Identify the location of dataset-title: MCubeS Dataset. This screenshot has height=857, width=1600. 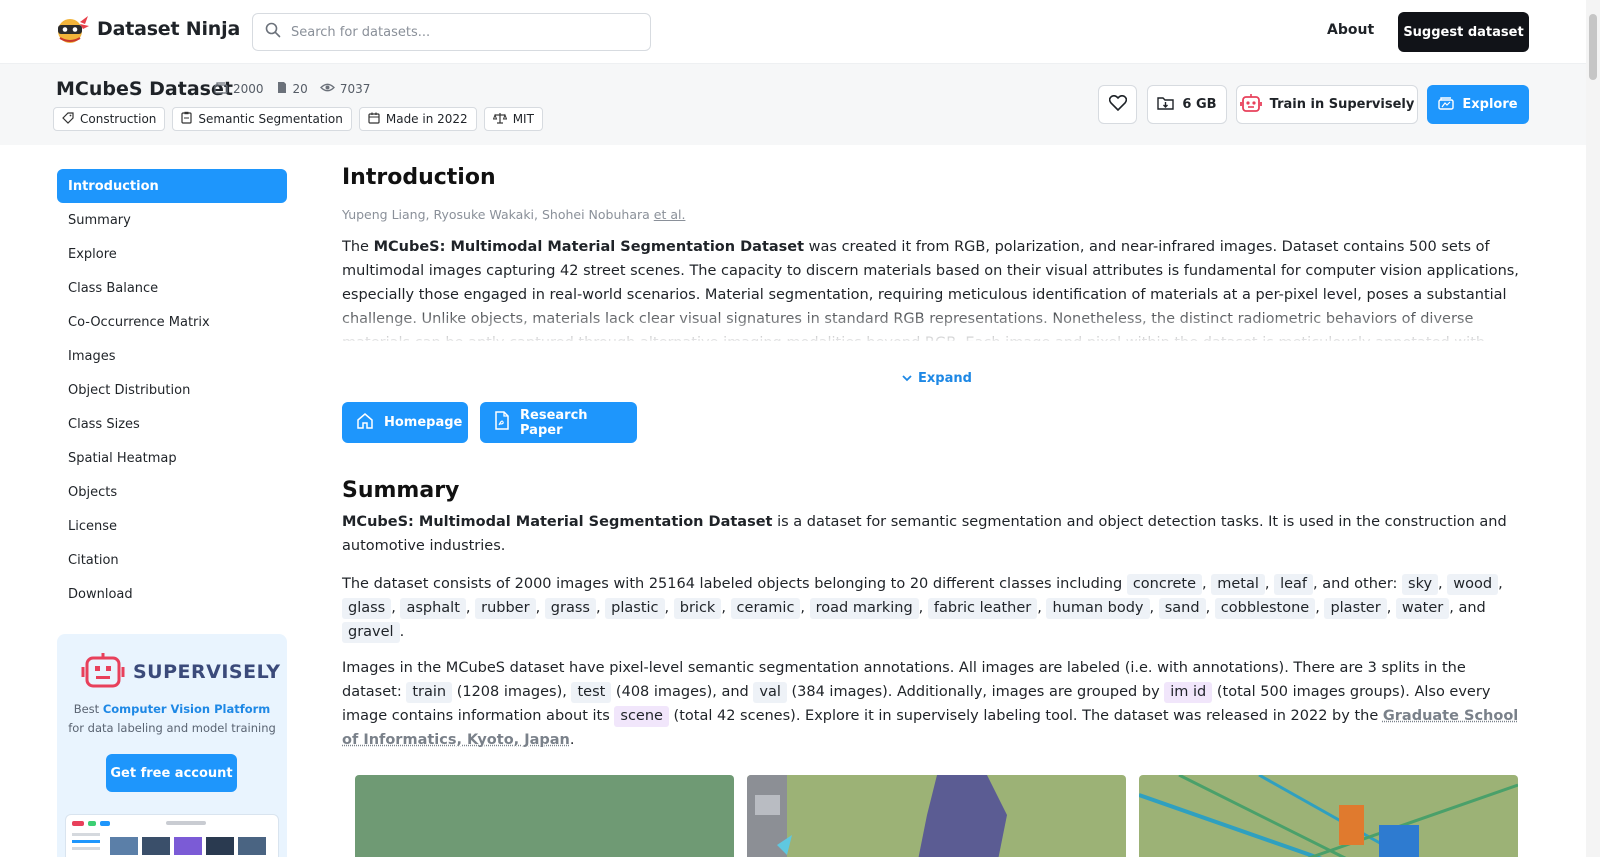
(144, 89).